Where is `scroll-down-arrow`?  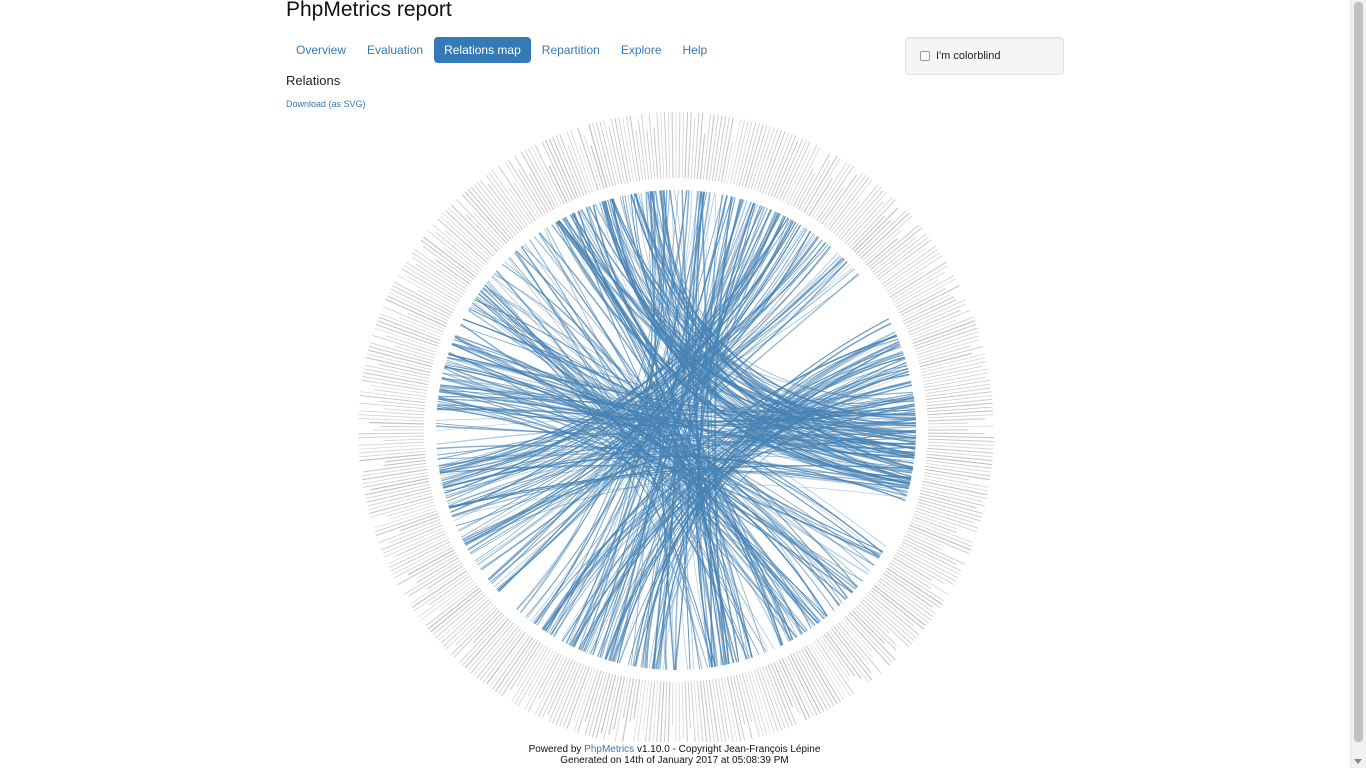
scroll-down-arrow is located at coordinates (1358, 761).